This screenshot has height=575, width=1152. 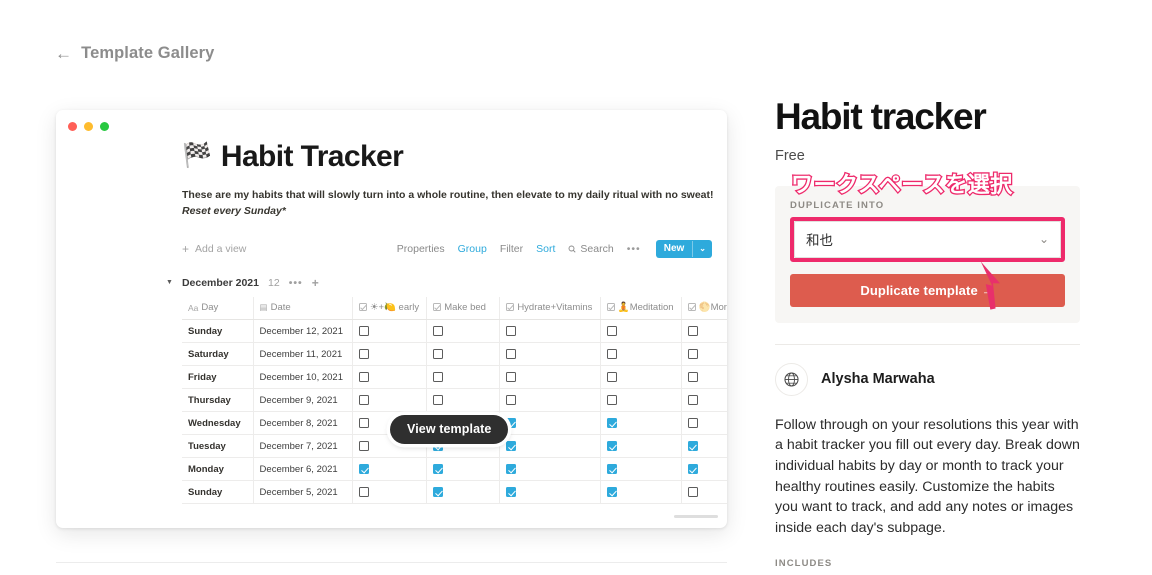 I want to click on table-row: Sunday December 5, 2021, so click(x=454, y=492).